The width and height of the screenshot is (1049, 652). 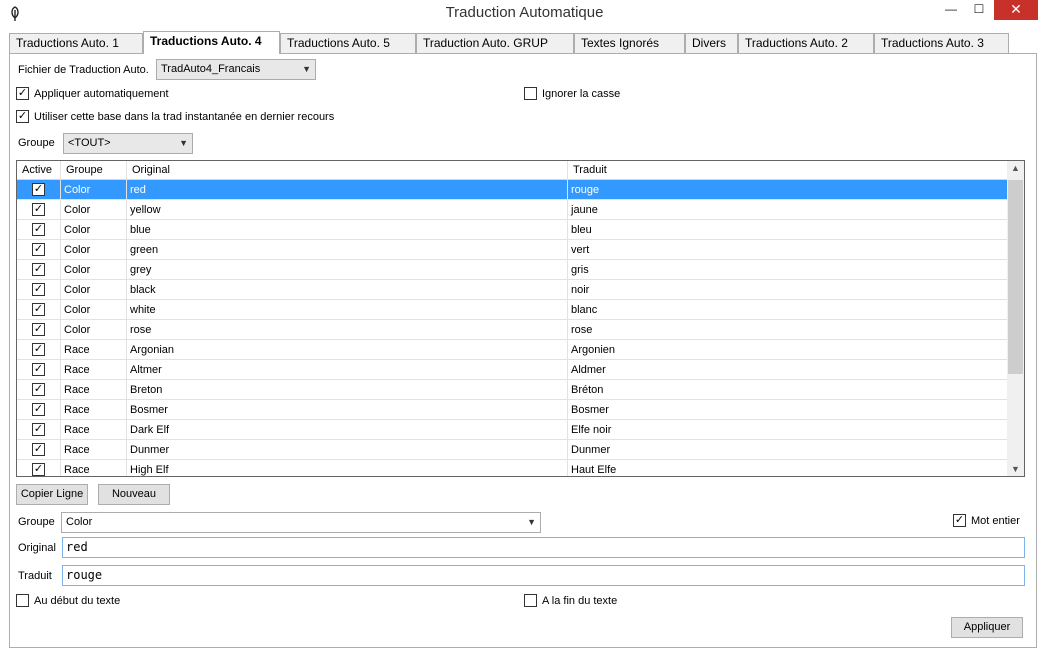 I want to click on tab-traductions-auto-5: Traductions Auto. 5, so click(x=348, y=43).